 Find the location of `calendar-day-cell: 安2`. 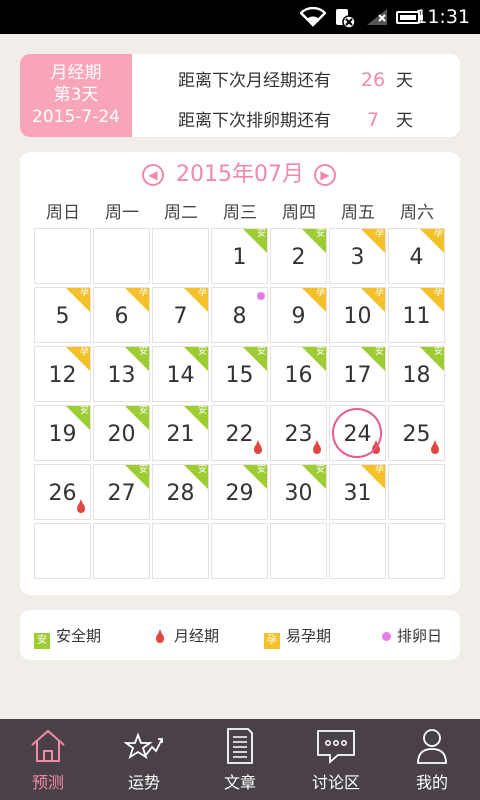

calendar-day-cell: 安2 is located at coordinates (298, 256).